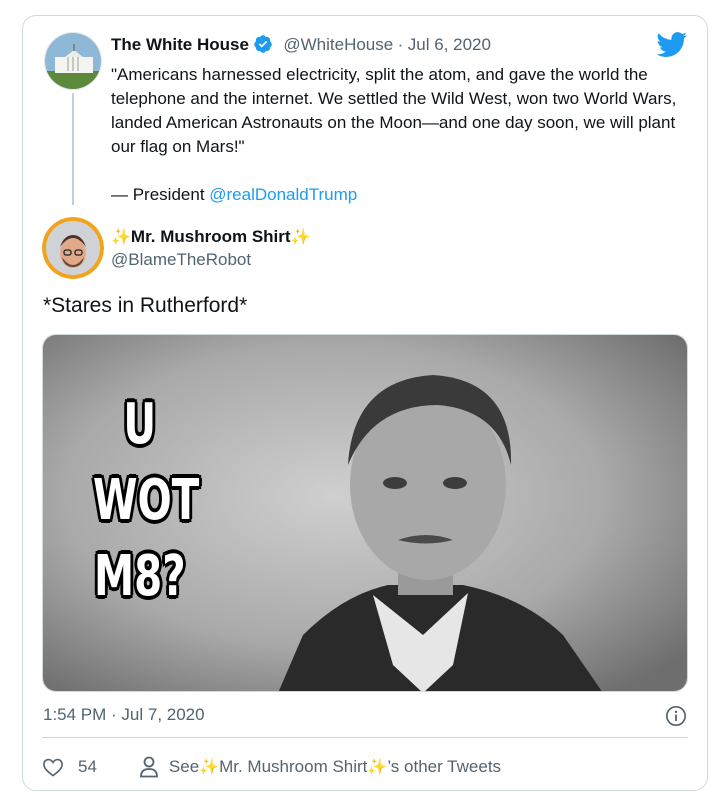 The height and width of the screenshot is (792, 714). I want to click on meme-line: WOT, so click(146, 500).